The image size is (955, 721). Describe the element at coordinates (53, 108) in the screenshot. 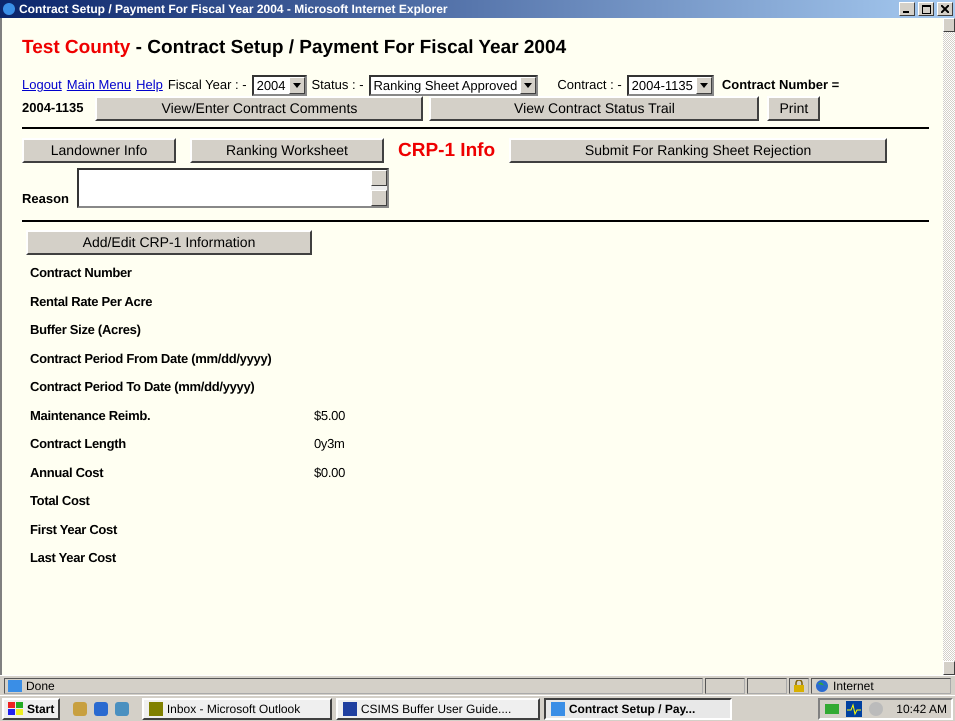

I see `contract-number-value: 2004-1135` at that location.